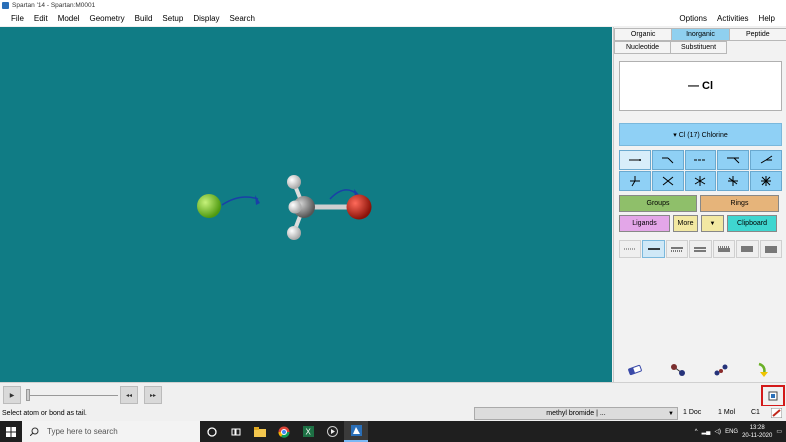  Describe the element at coordinates (294, 233) in the screenshot. I see `hydrogen-atom-bottom` at that location.